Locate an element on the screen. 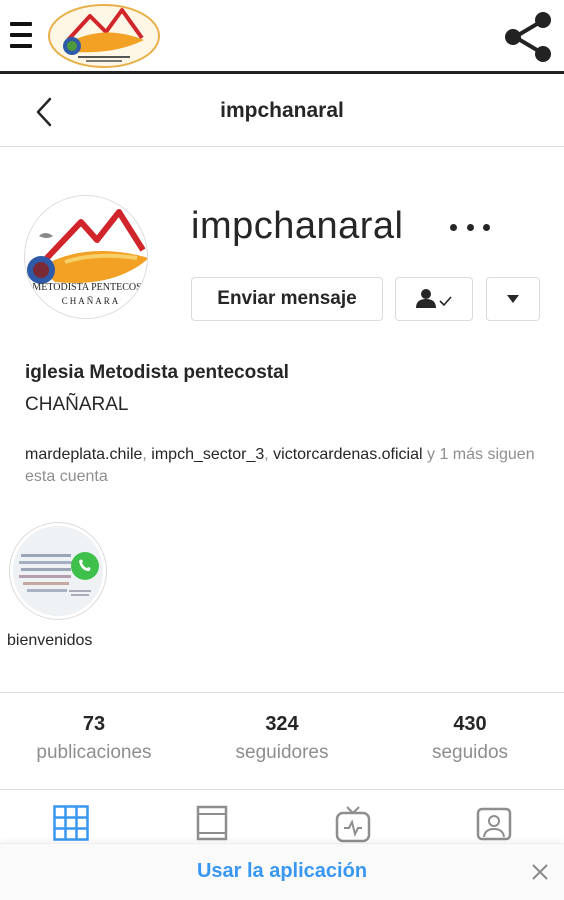 This screenshot has height=900, width=564. tab-igtv is located at coordinates (352, 821).